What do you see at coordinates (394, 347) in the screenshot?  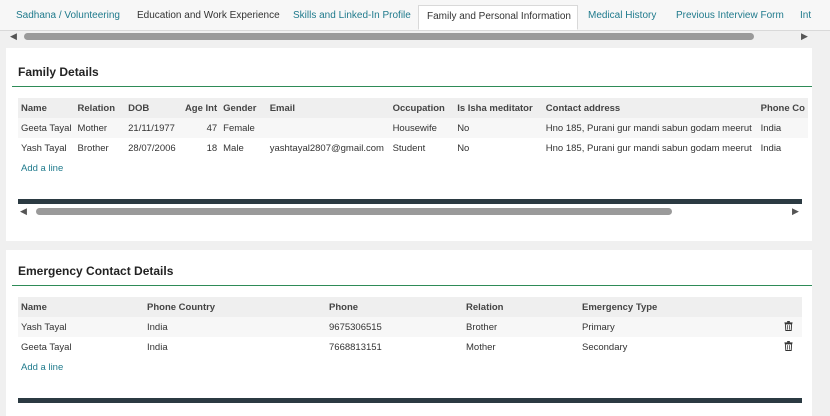 I see `cell-phone: 7668813151` at bounding box center [394, 347].